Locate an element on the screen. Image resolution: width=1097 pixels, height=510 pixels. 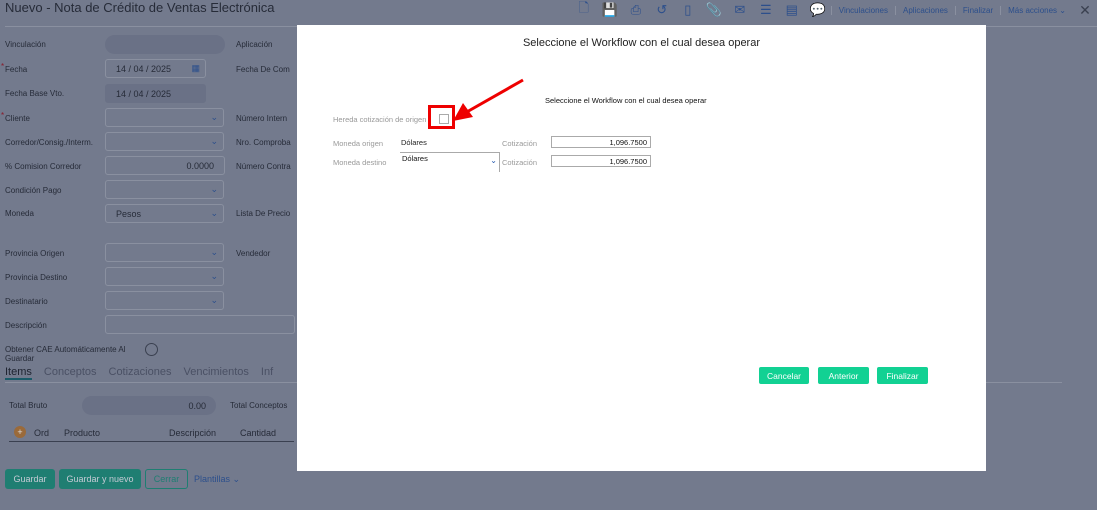
attachment-icon: 📎 is located at coordinates (714, 10).